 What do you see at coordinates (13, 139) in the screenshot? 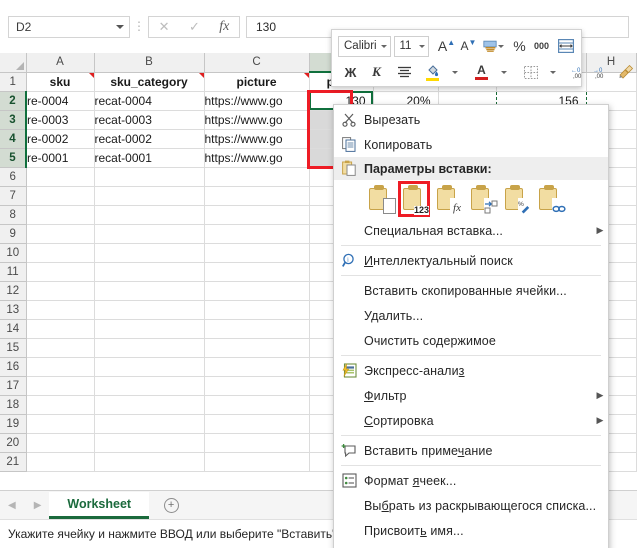
I see `row-header-4: 4` at bounding box center [13, 139].